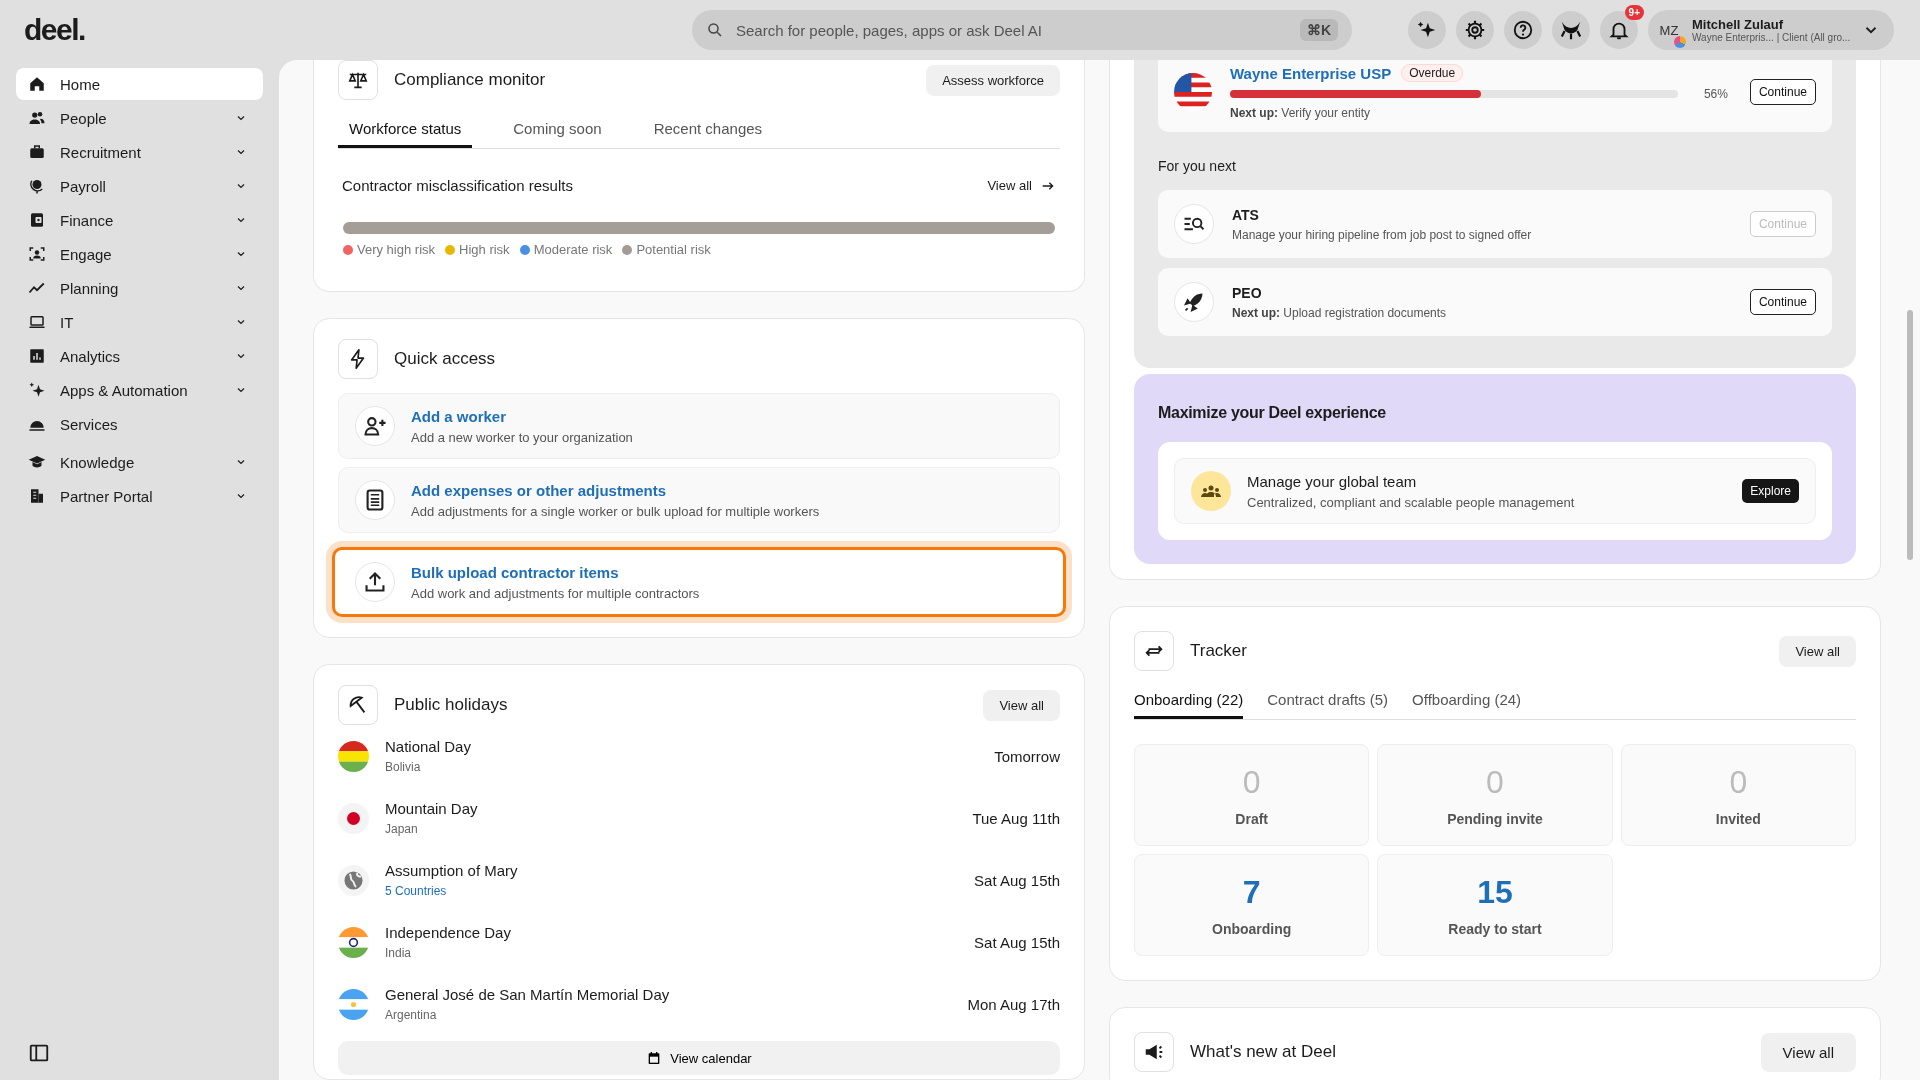  What do you see at coordinates (1251, 782) in the screenshot?
I see `stat-value: 0` at bounding box center [1251, 782].